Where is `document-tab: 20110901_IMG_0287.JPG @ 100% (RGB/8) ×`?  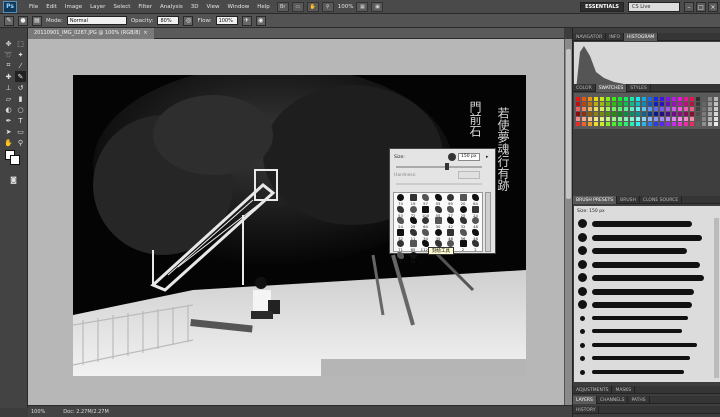 document-tab: 20110901_IMG_0287.JPG @ 100% (RGB/8) × is located at coordinates (91, 33).